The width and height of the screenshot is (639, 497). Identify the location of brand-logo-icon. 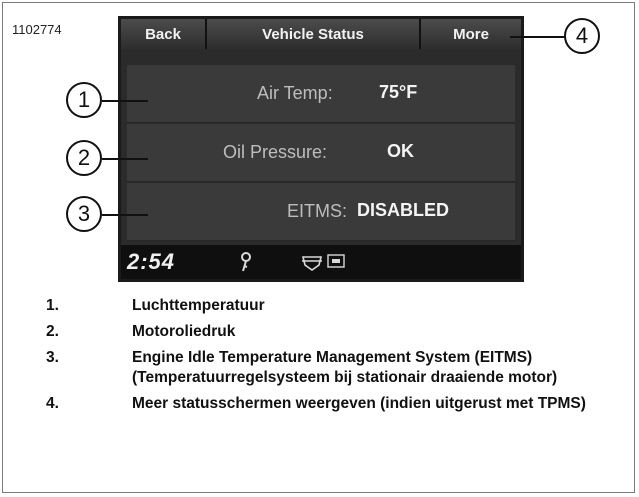
(312, 264).